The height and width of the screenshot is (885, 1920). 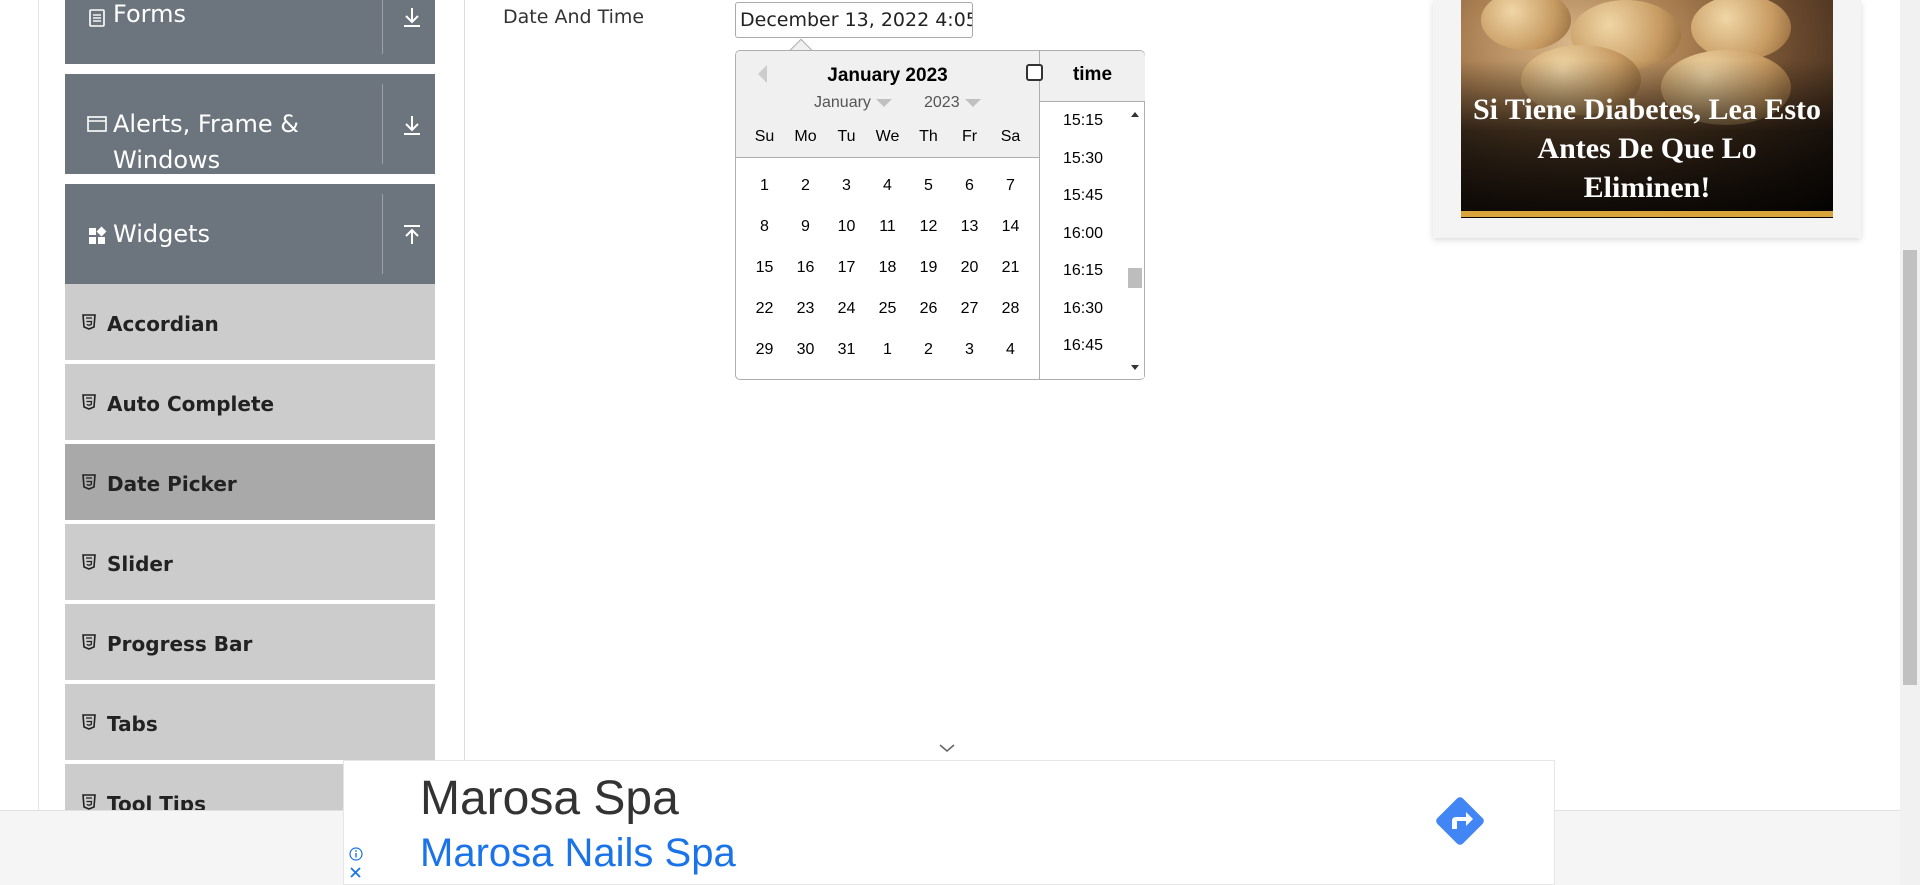 I want to click on calendar-day: 23, so click(x=805, y=319).